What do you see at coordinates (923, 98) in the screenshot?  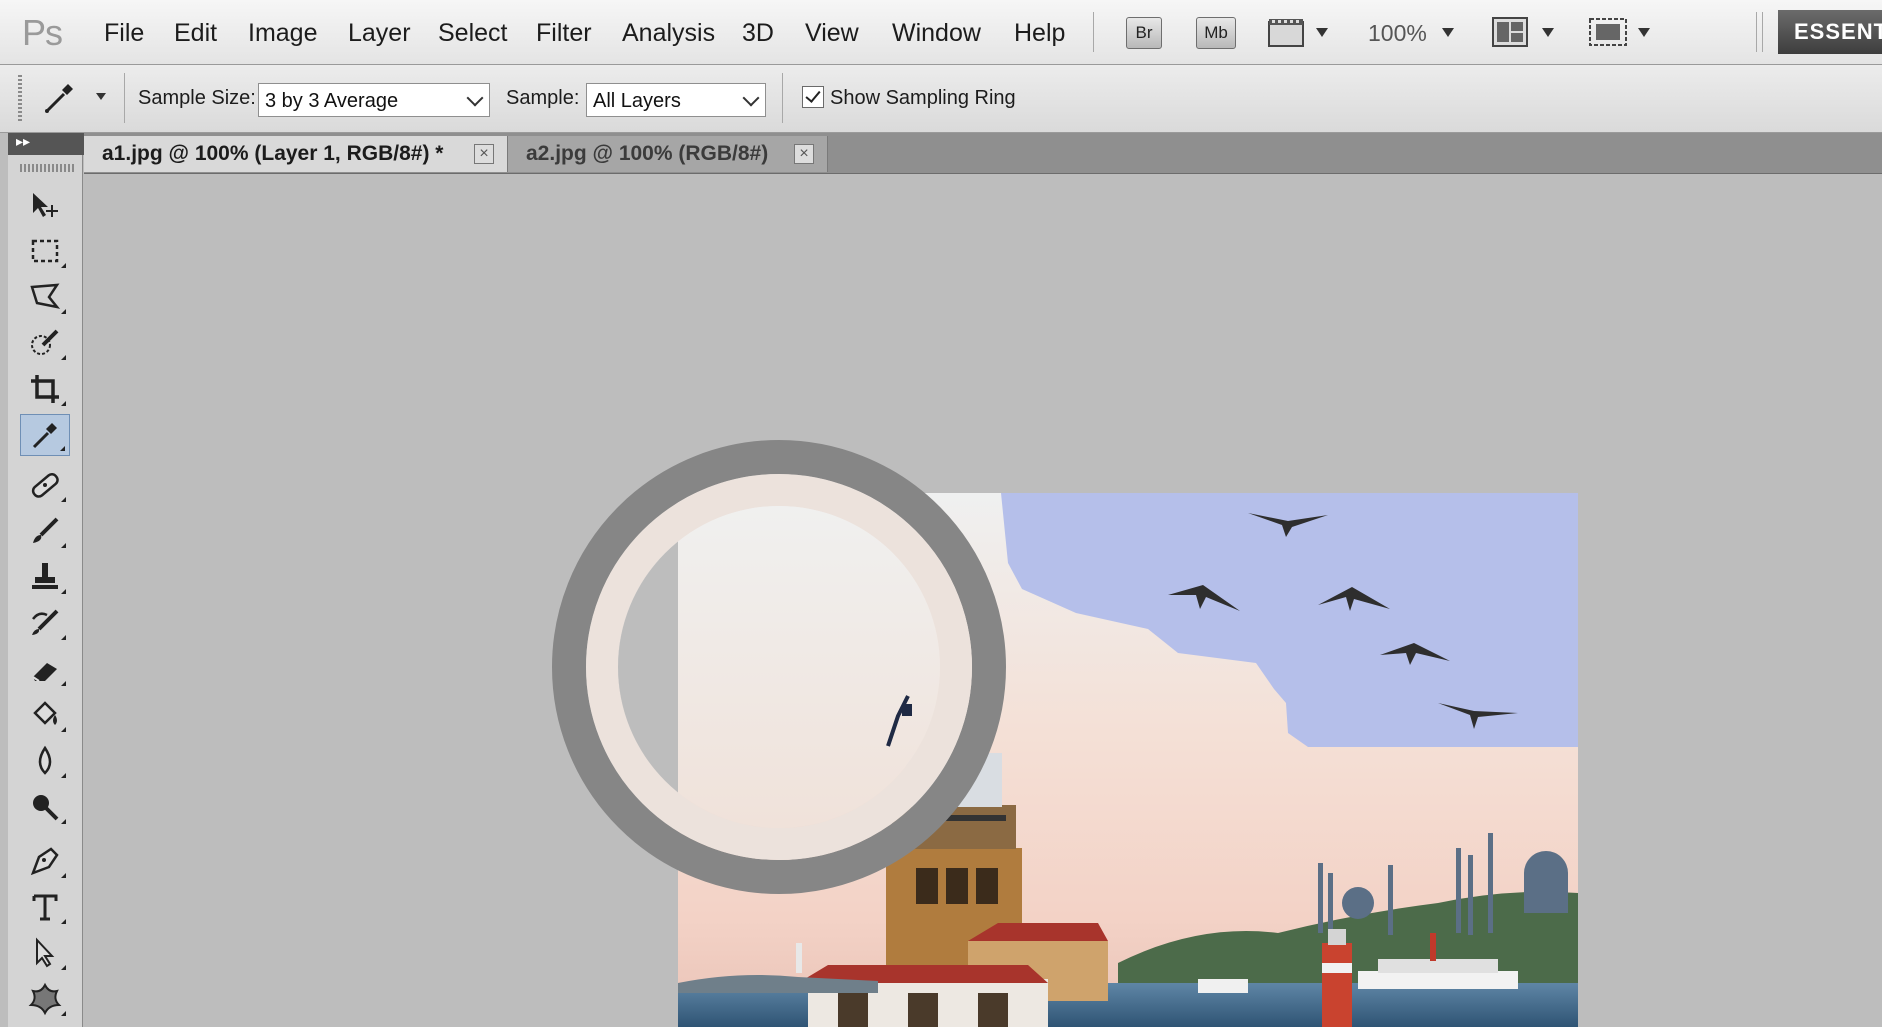 I see `show-sampling-ring-label: Show Sampling Ring` at bounding box center [923, 98].